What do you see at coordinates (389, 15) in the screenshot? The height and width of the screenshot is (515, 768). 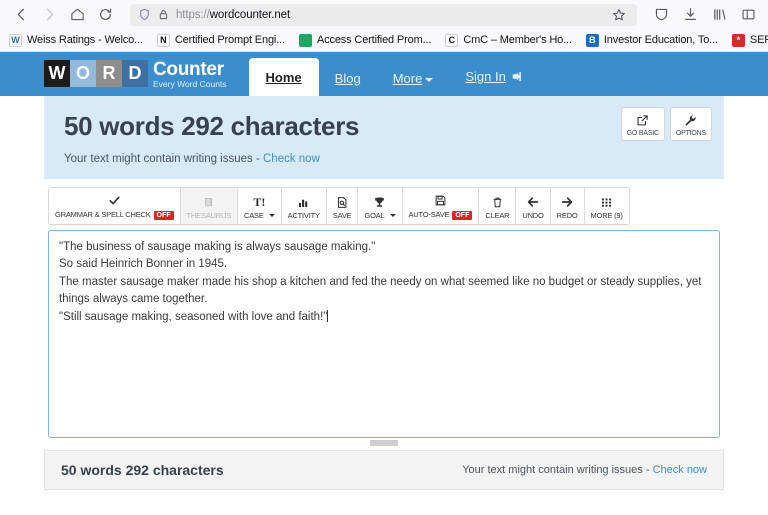 I see `url-text: https://wordcounter.net` at bounding box center [389, 15].